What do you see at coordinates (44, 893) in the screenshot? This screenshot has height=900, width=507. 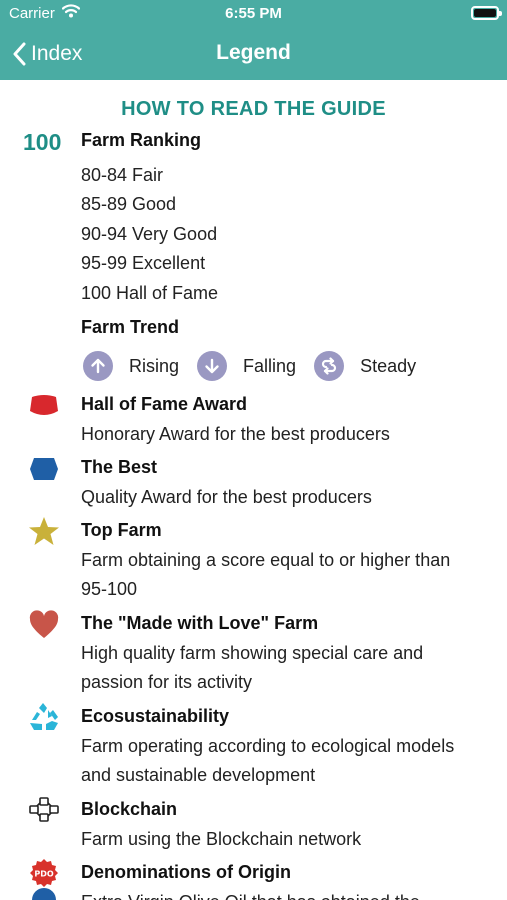 I see `pgi-seal-icon` at bounding box center [44, 893].